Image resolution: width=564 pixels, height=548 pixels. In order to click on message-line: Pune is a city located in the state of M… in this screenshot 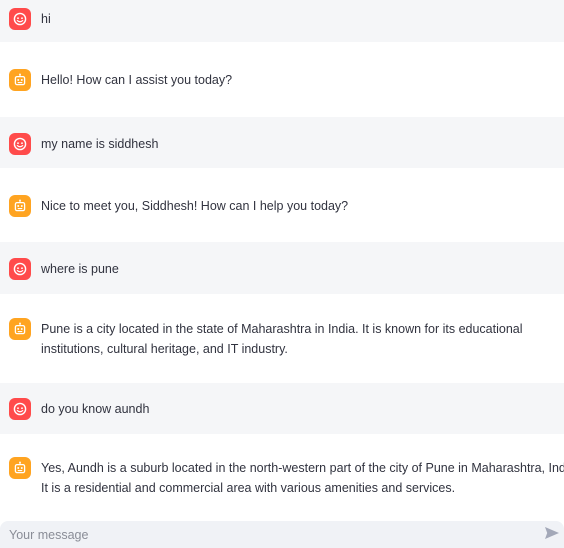, I will do `click(282, 329)`.